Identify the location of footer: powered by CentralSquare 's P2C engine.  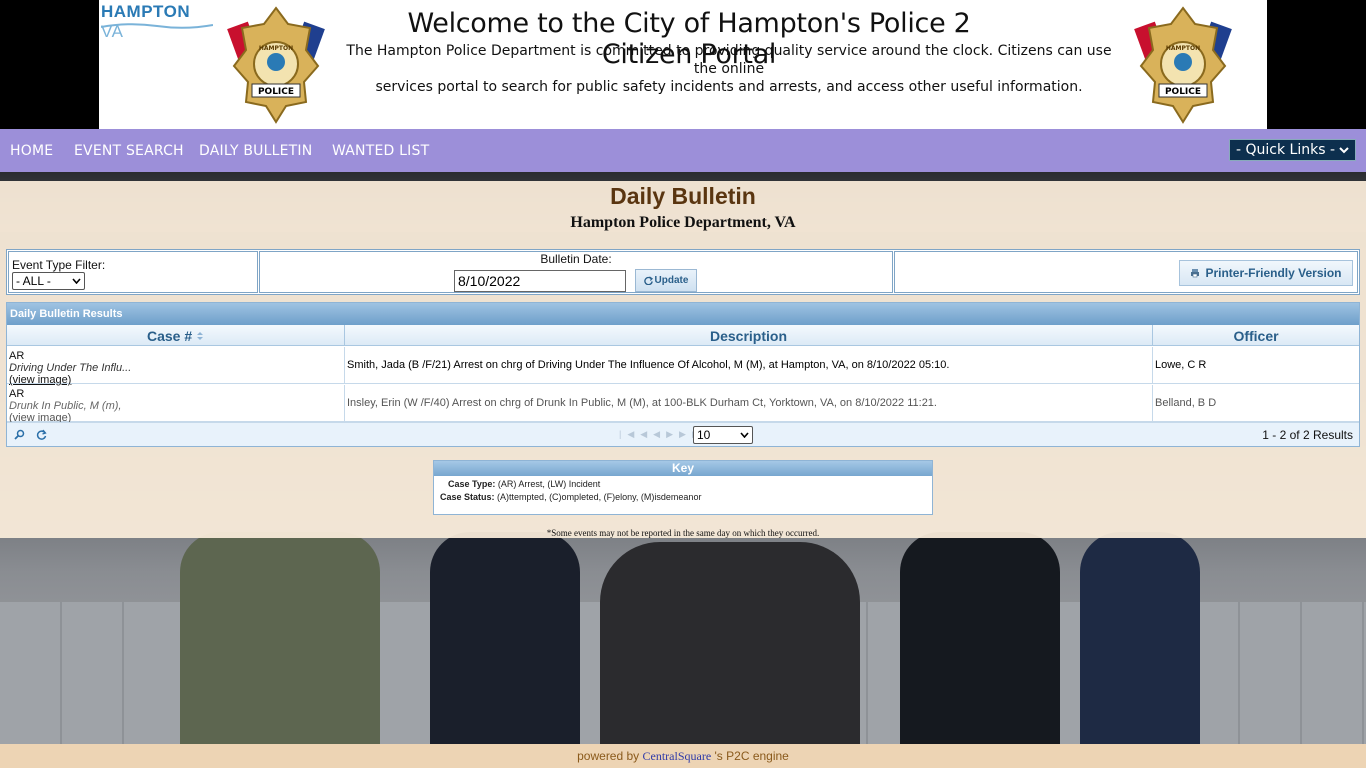
(683, 756).